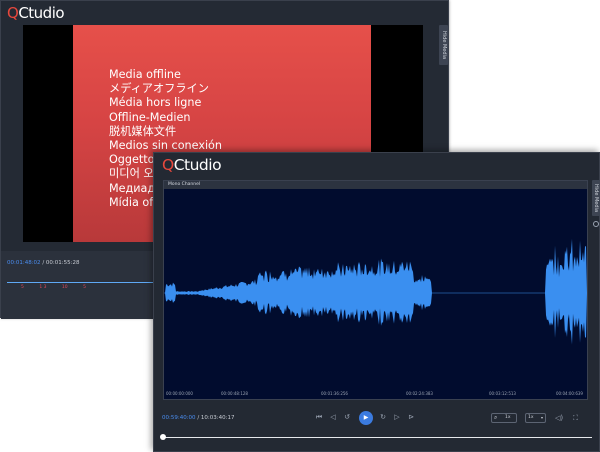  I want to click on playback-speed-select: 1x ▾, so click(535, 418).